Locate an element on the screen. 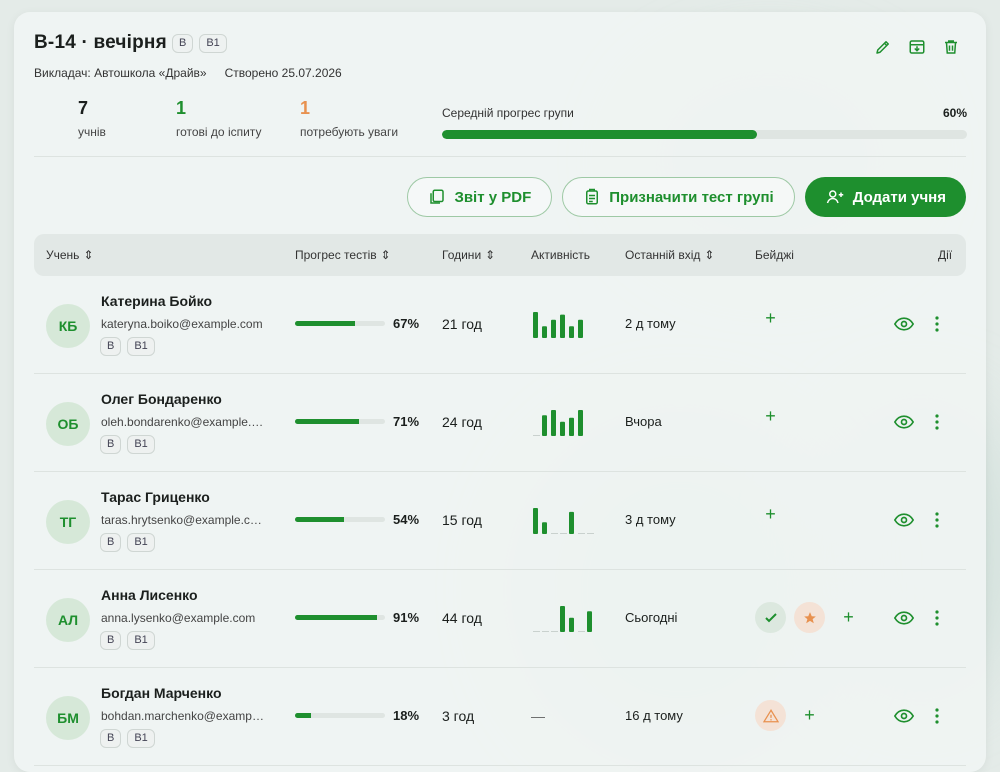 The image size is (1000, 772). add-student-button: Додати учня is located at coordinates (885, 197).